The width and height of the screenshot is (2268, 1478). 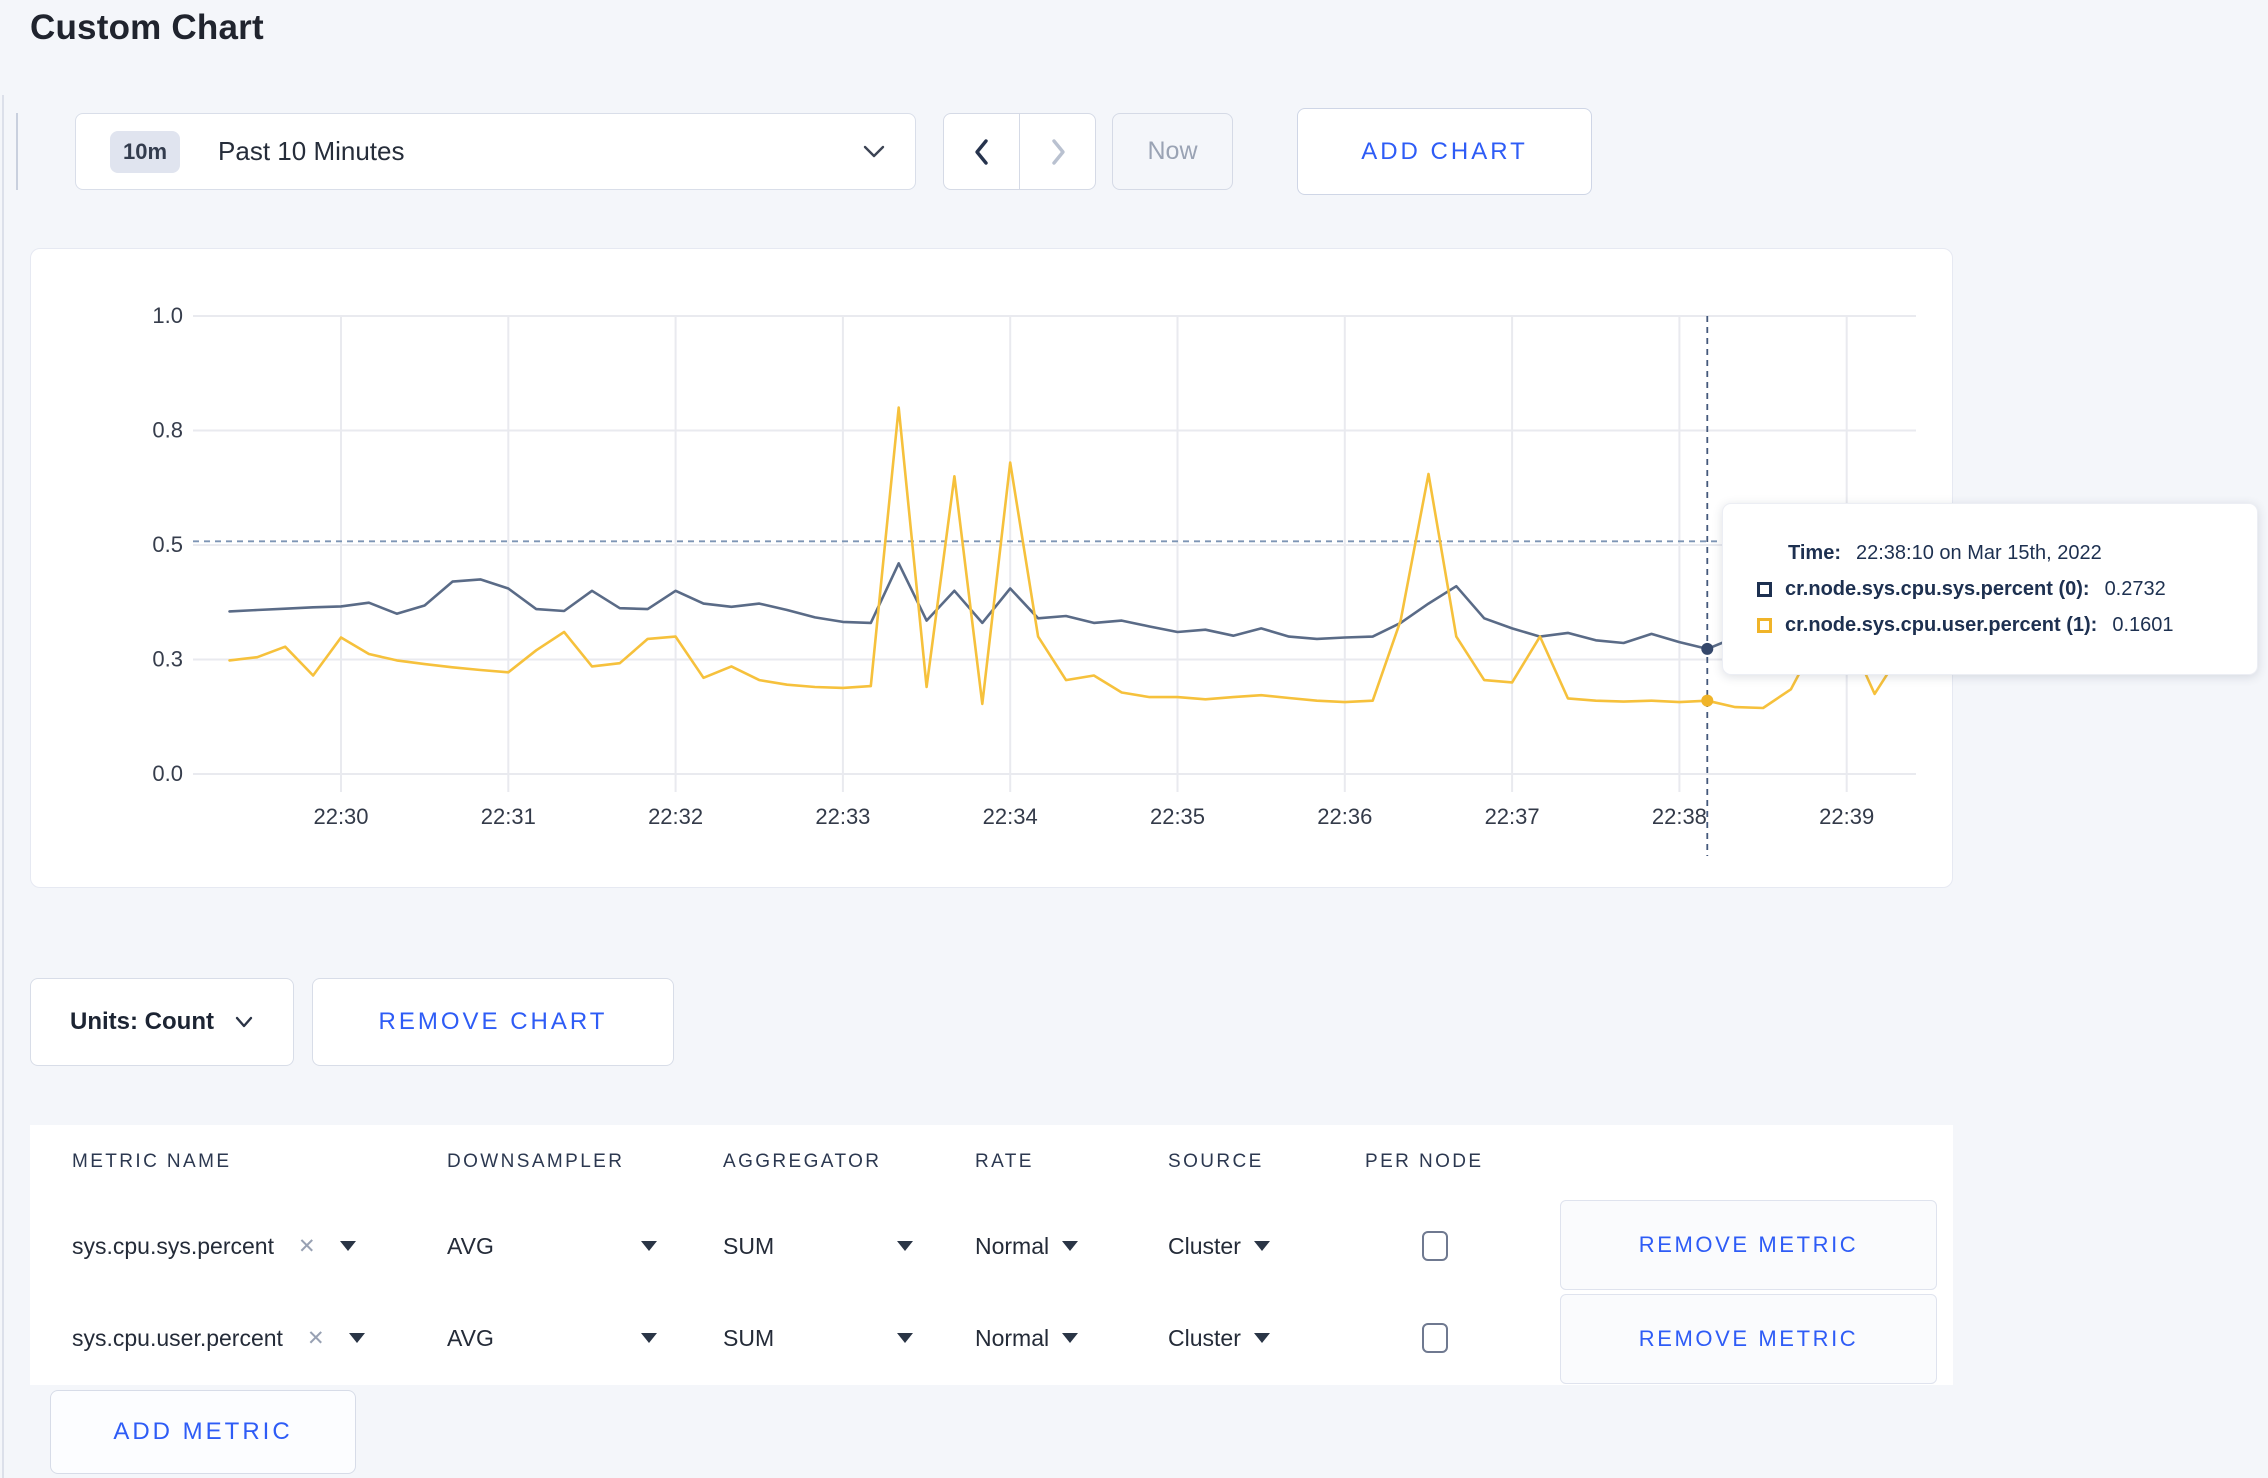 What do you see at coordinates (177, 1337) in the screenshot?
I see `metric-name-value: sys.cpu.user.percent` at bounding box center [177, 1337].